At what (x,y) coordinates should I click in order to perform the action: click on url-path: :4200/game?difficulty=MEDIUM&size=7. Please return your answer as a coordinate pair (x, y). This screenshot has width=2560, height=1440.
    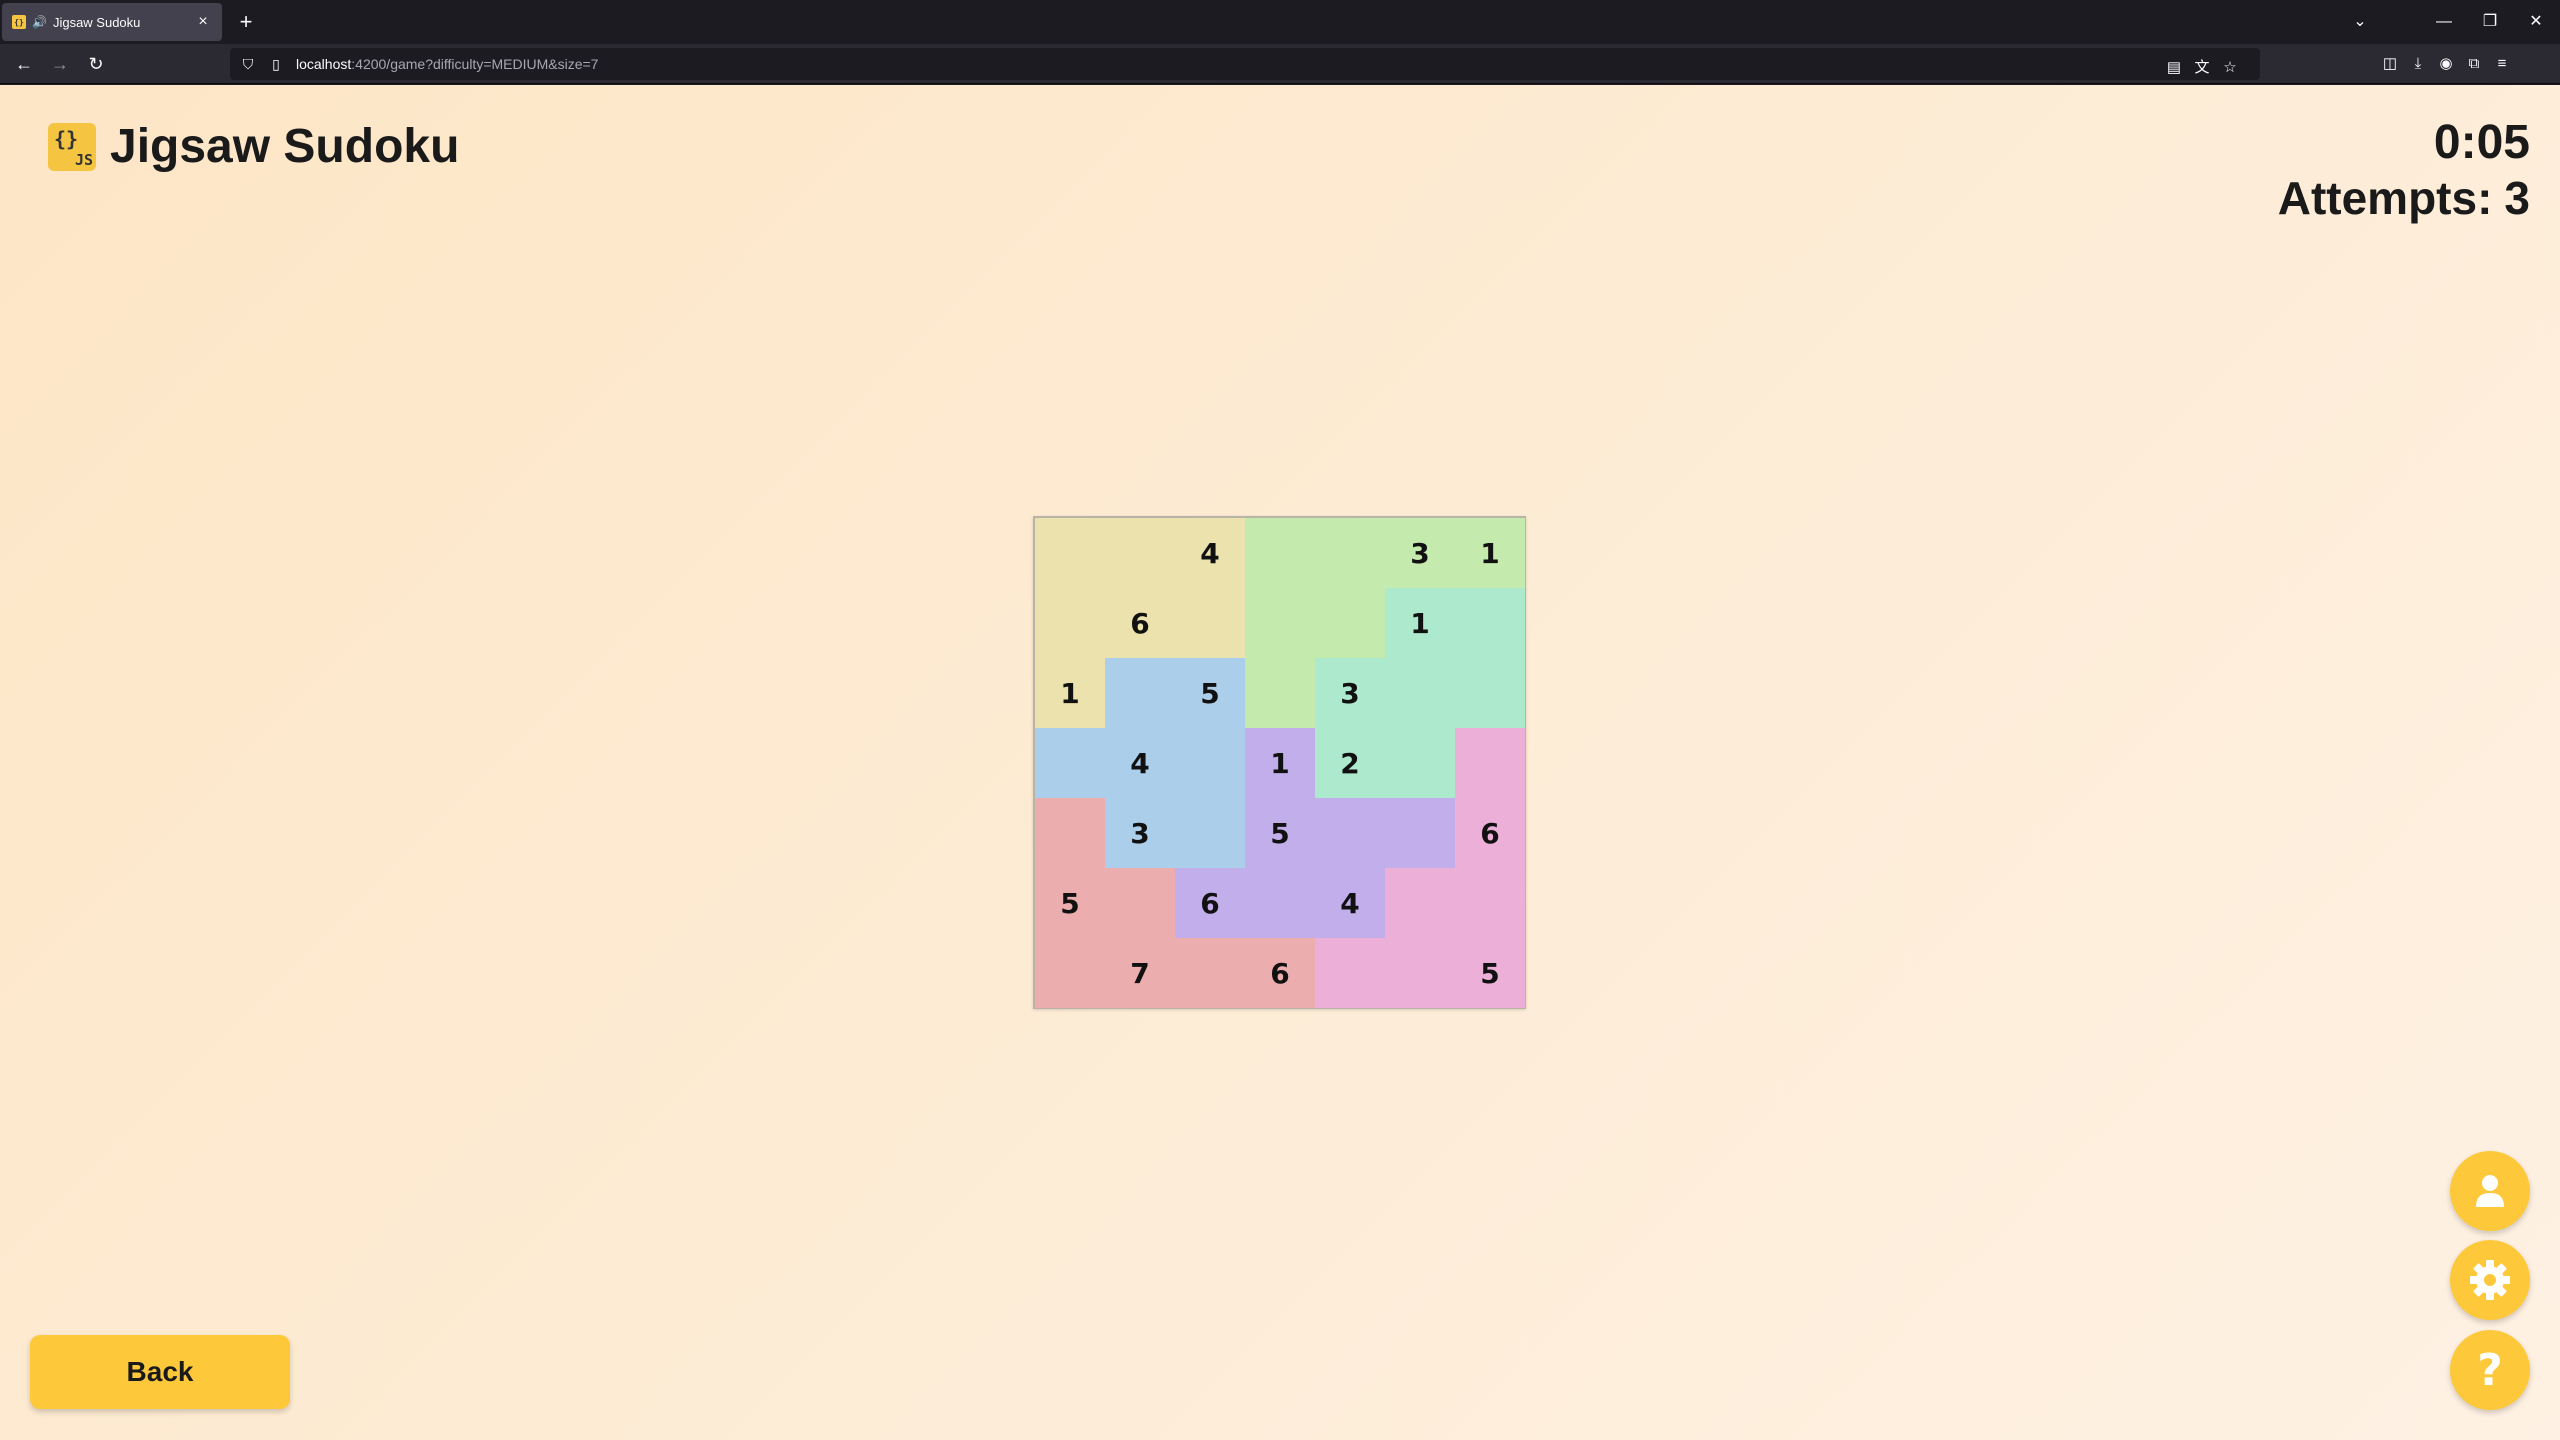
    Looking at the image, I should click on (475, 64).